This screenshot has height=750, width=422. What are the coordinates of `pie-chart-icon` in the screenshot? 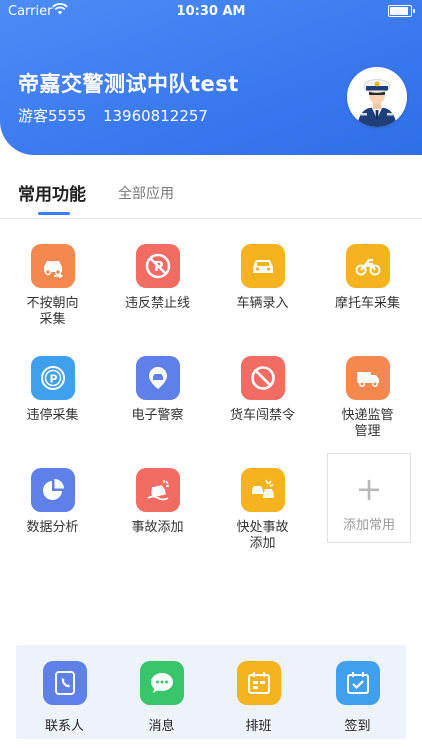 It's located at (52, 490).